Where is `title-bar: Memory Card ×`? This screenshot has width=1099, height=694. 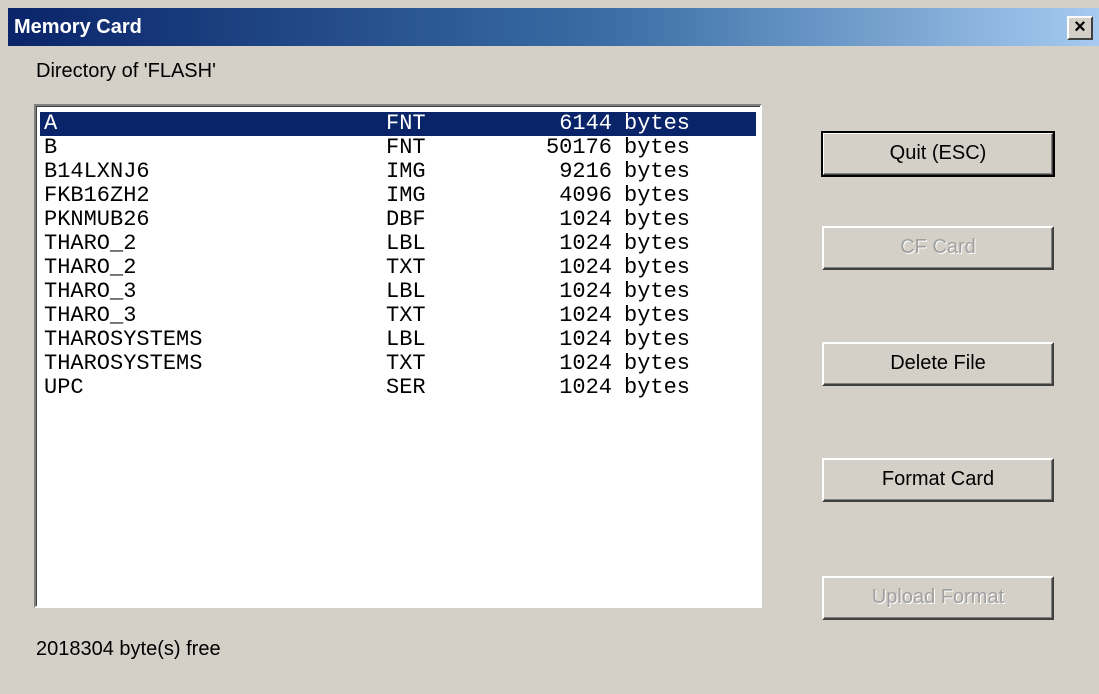 title-bar: Memory Card × is located at coordinates (553, 27).